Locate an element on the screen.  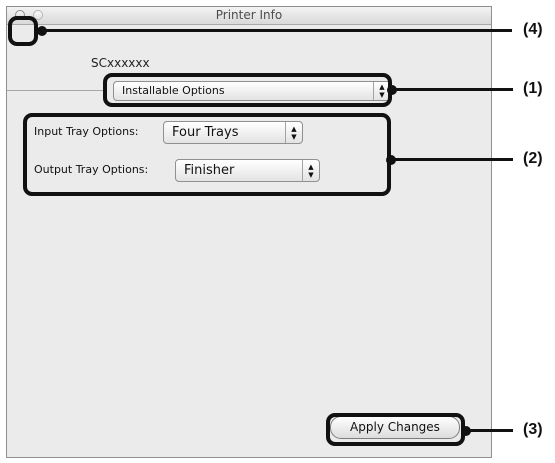
callout-2: (2) is located at coordinates (533, 158).